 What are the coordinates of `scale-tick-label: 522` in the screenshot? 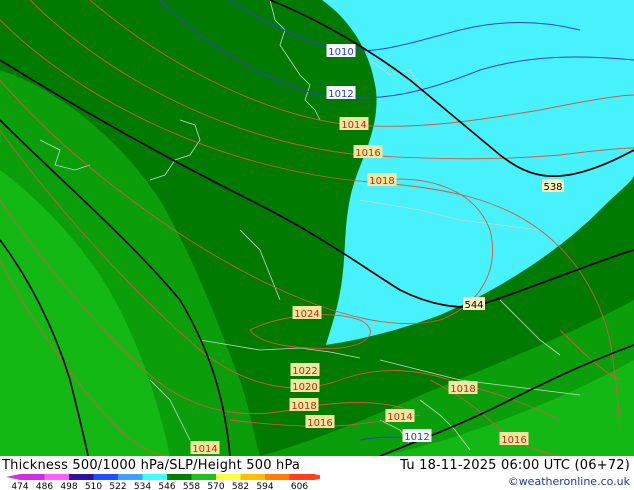 It's located at (117, 486).